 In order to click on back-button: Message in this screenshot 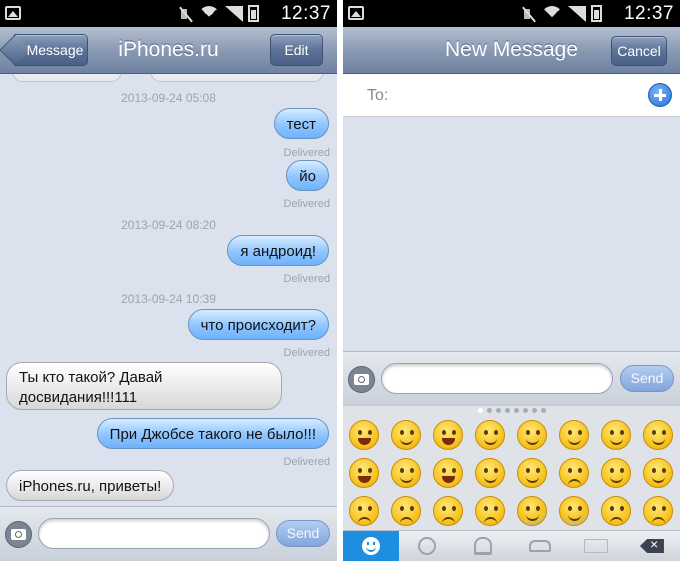, I will do `click(51, 50)`.